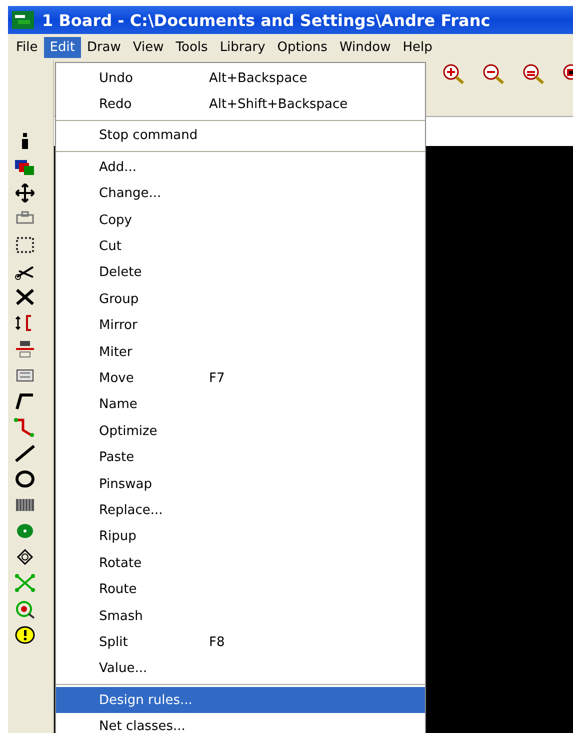  I want to click on wire-icon, so click(25, 401).